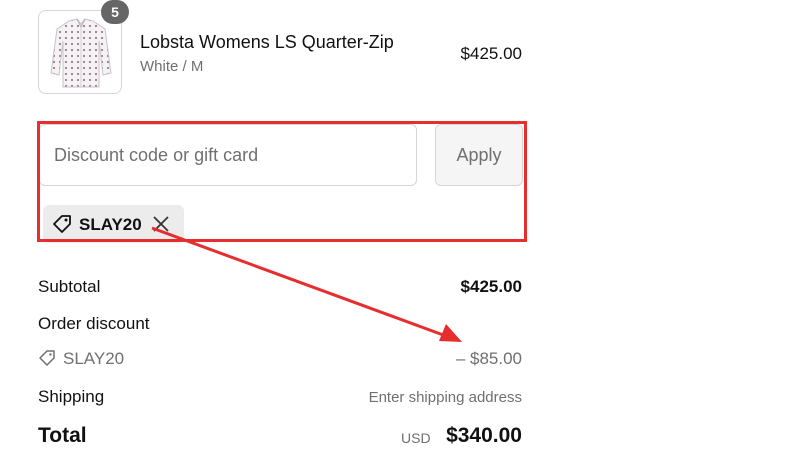  I want to click on product-variant: White / M, so click(172, 66).